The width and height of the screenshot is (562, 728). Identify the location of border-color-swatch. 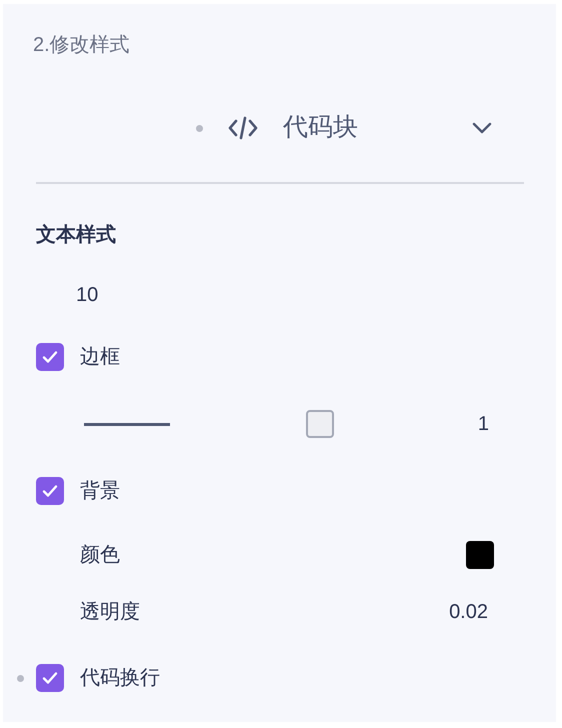
(320, 424).